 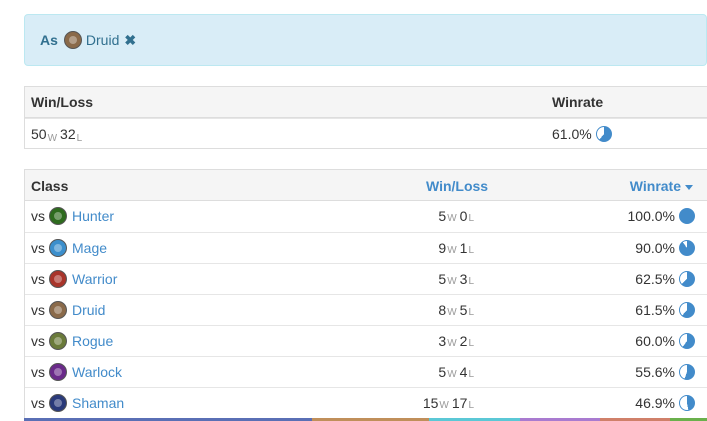 I want to click on row-class: vs Shaman, so click(x=77, y=403).